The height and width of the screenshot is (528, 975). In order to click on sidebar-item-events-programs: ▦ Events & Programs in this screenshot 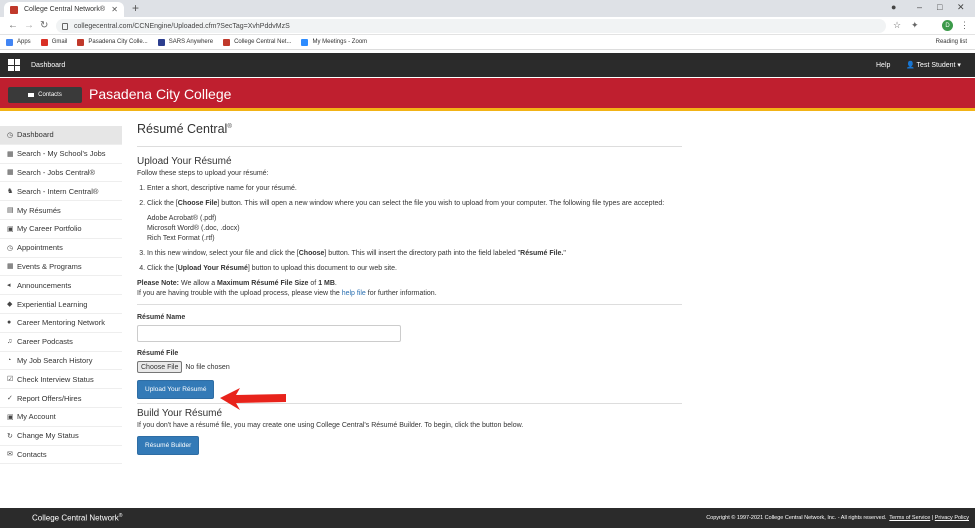, I will do `click(61, 267)`.